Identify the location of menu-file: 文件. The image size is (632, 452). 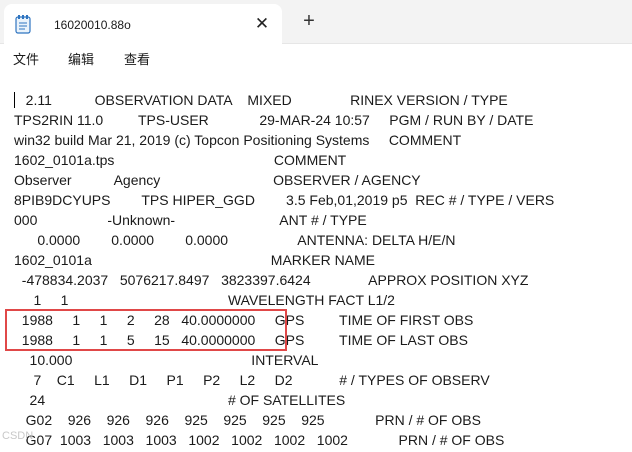
(26, 58).